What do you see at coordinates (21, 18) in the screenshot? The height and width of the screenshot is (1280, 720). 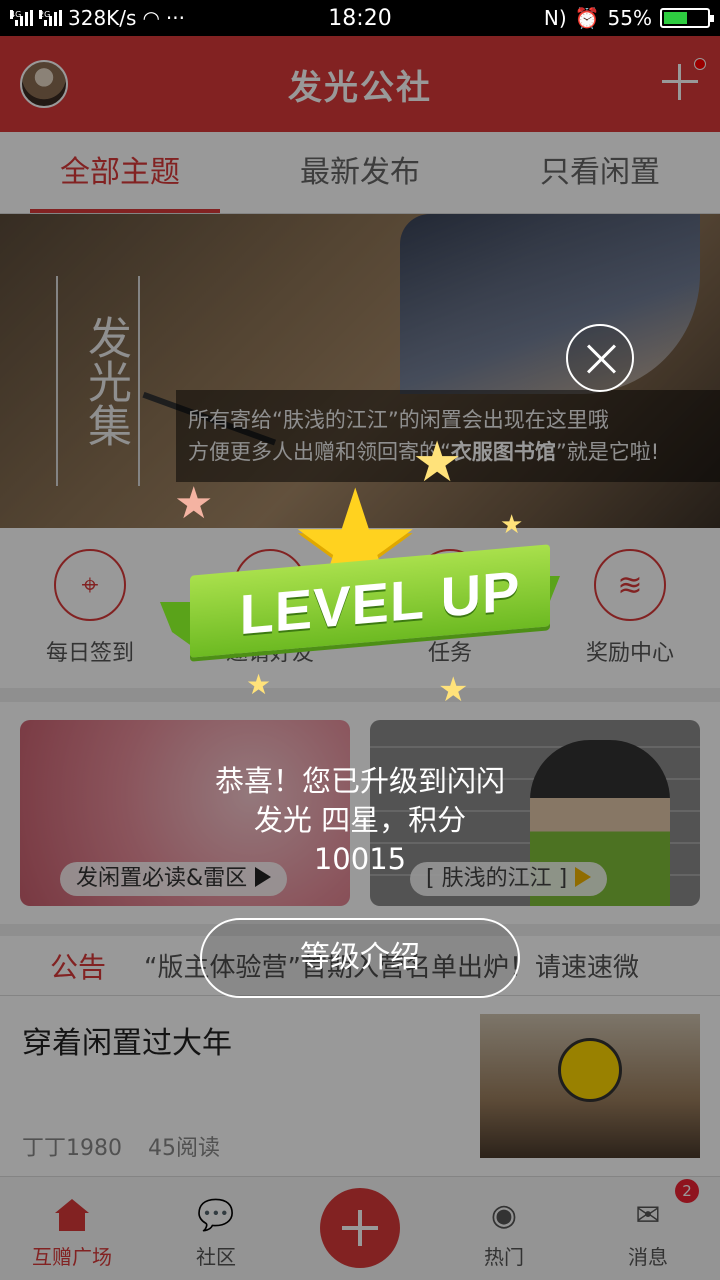 I see `signal-4g-icon: 4G` at bounding box center [21, 18].